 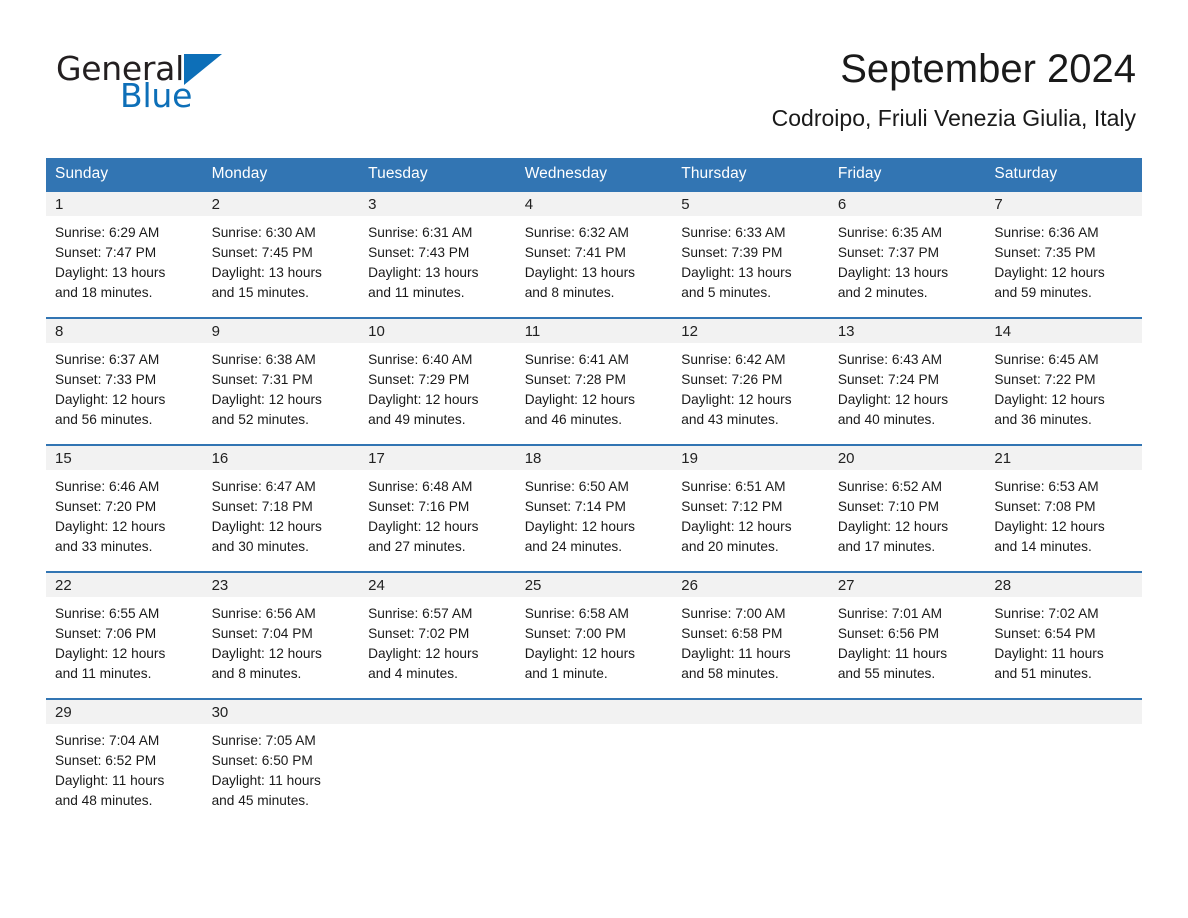 What do you see at coordinates (575, 634) in the screenshot?
I see `sunset-text: Sunset: 7:00 PM` at bounding box center [575, 634].